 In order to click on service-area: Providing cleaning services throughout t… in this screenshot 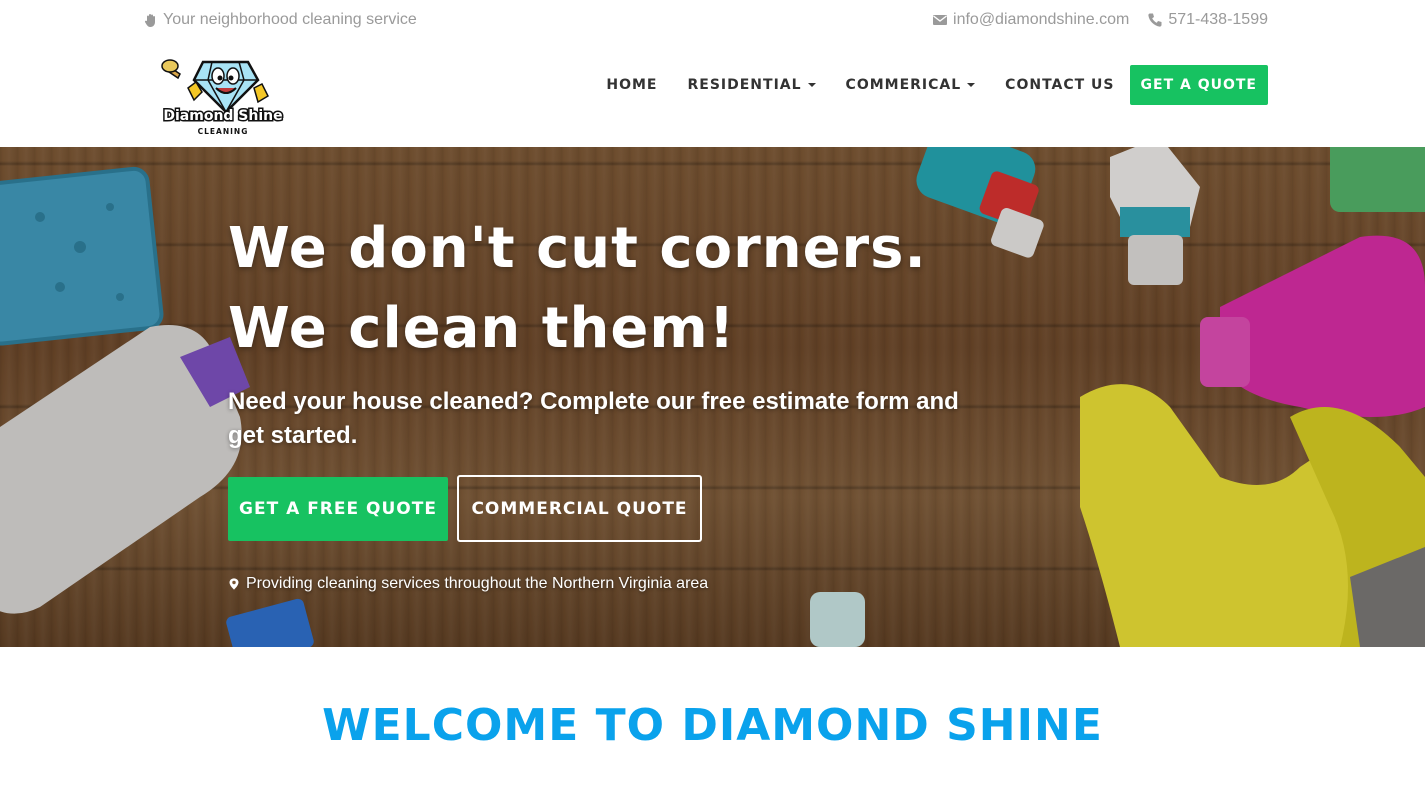, I will do `click(608, 584)`.